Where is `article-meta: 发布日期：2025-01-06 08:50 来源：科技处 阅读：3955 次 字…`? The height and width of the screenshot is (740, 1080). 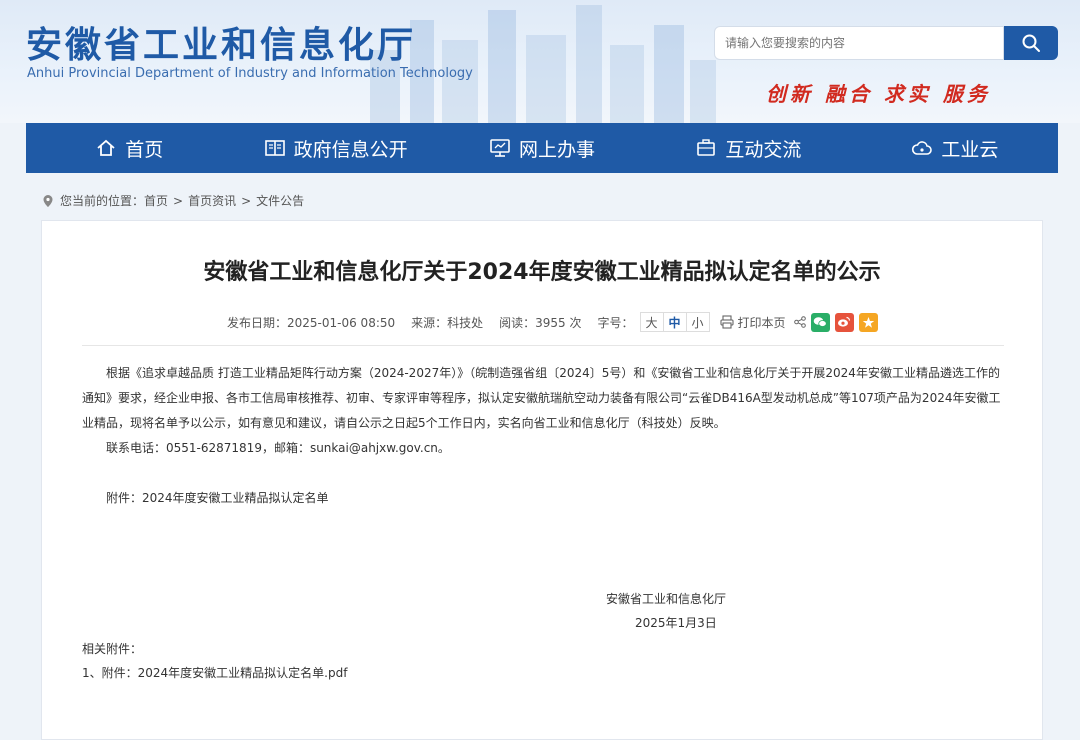
article-meta: 发布日期：2025-01-06 08:50 来源：科技处 阅读：3955 次 字… is located at coordinates (552, 322).